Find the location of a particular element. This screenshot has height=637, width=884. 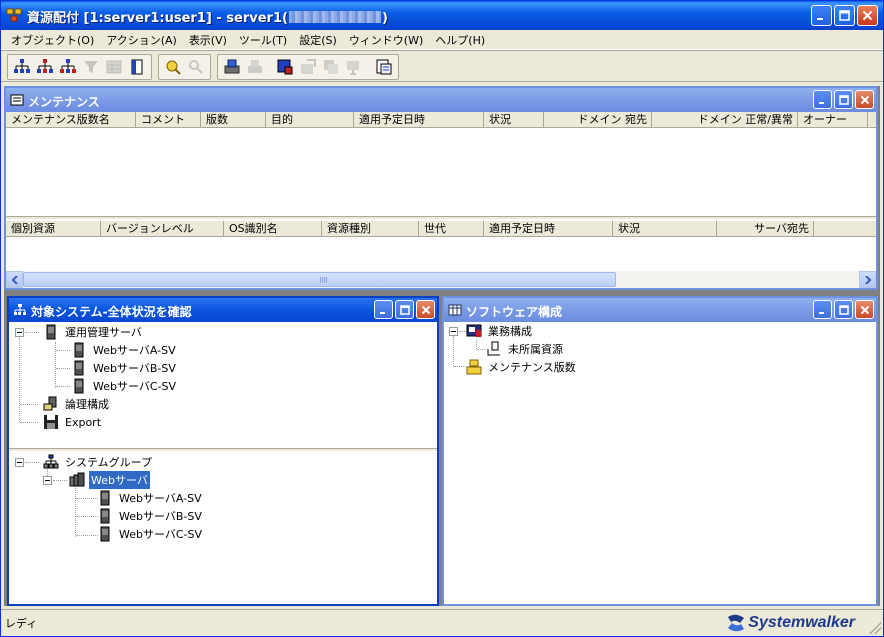

tree-node-web-group: Webサーバ is located at coordinates (109, 480).